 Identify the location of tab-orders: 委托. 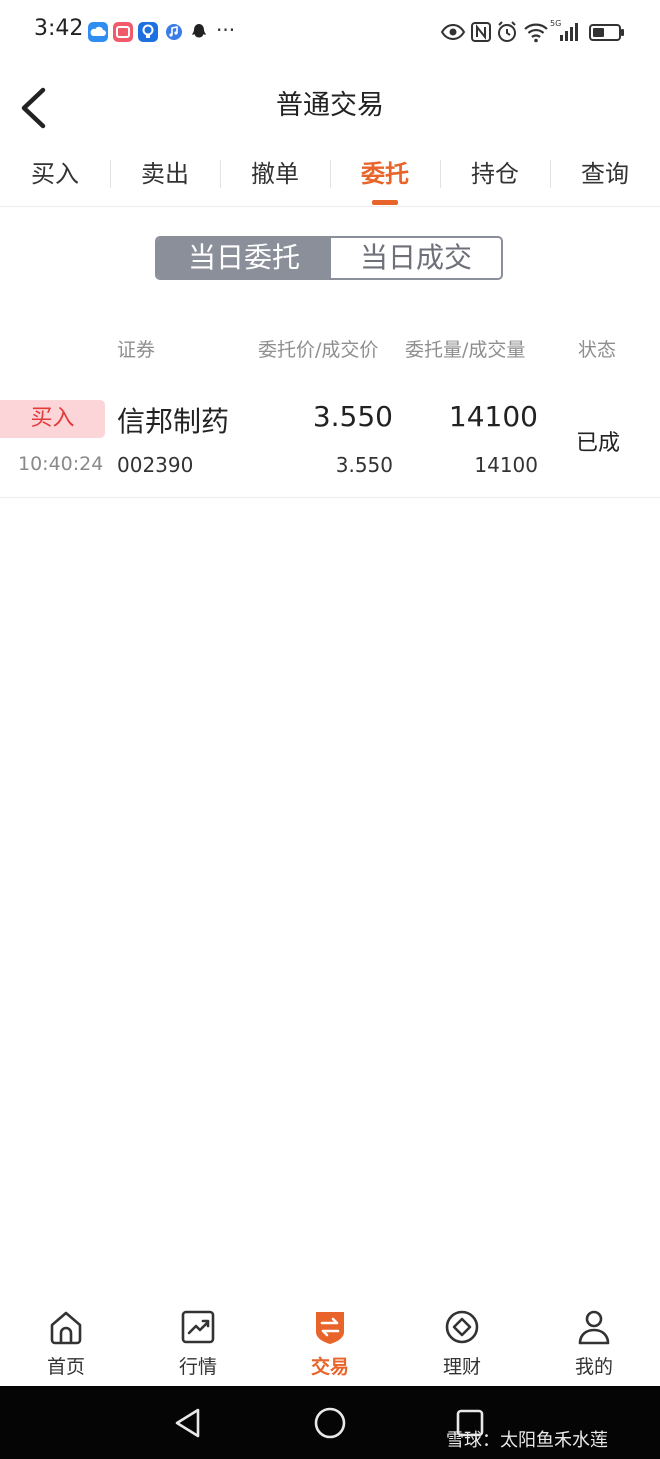
(385, 174).